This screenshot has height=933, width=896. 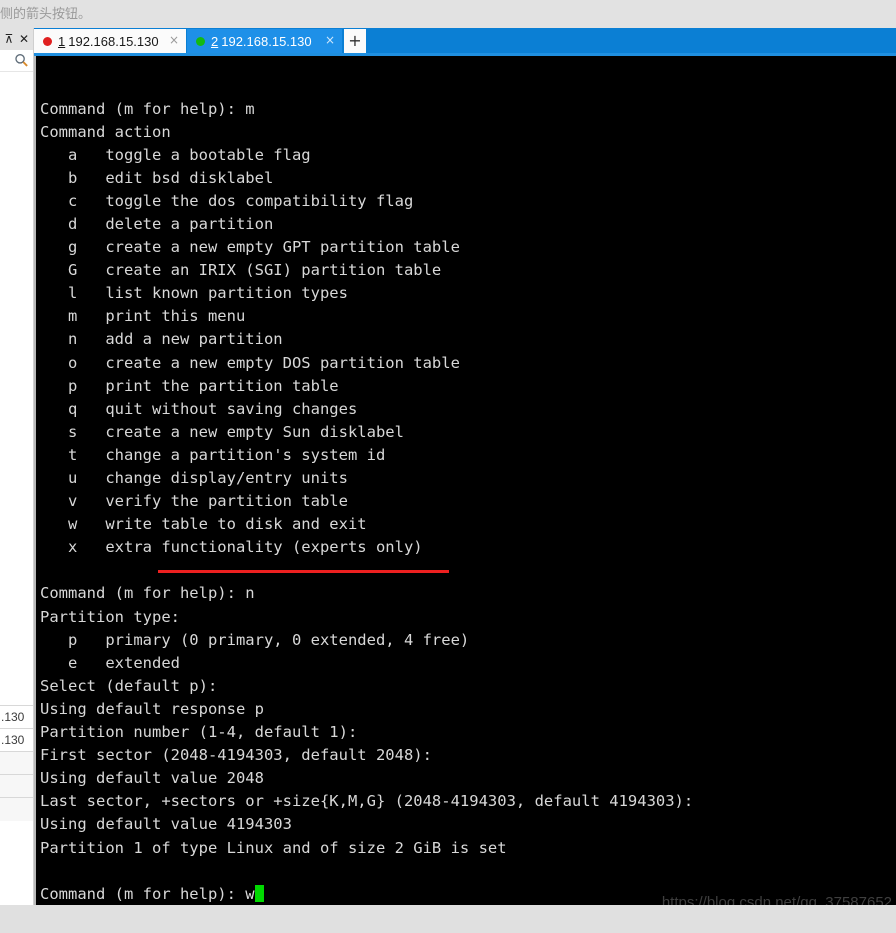 What do you see at coordinates (16, 389) in the screenshot?
I see `dock-list-blank-area` at bounding box center [16, 389].